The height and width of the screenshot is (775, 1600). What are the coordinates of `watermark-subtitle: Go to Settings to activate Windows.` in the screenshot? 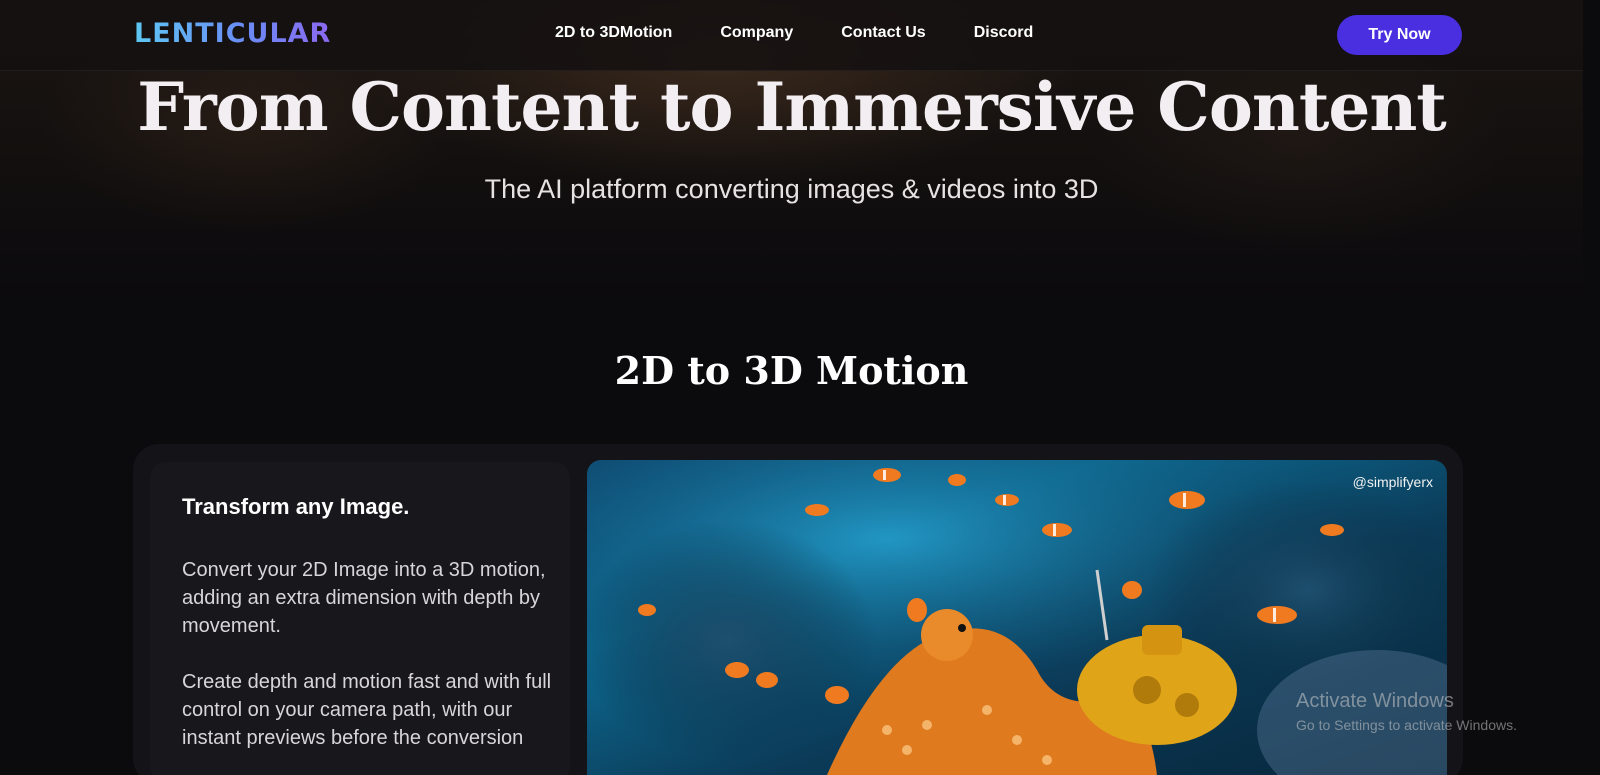 It's located at (1406, 725).